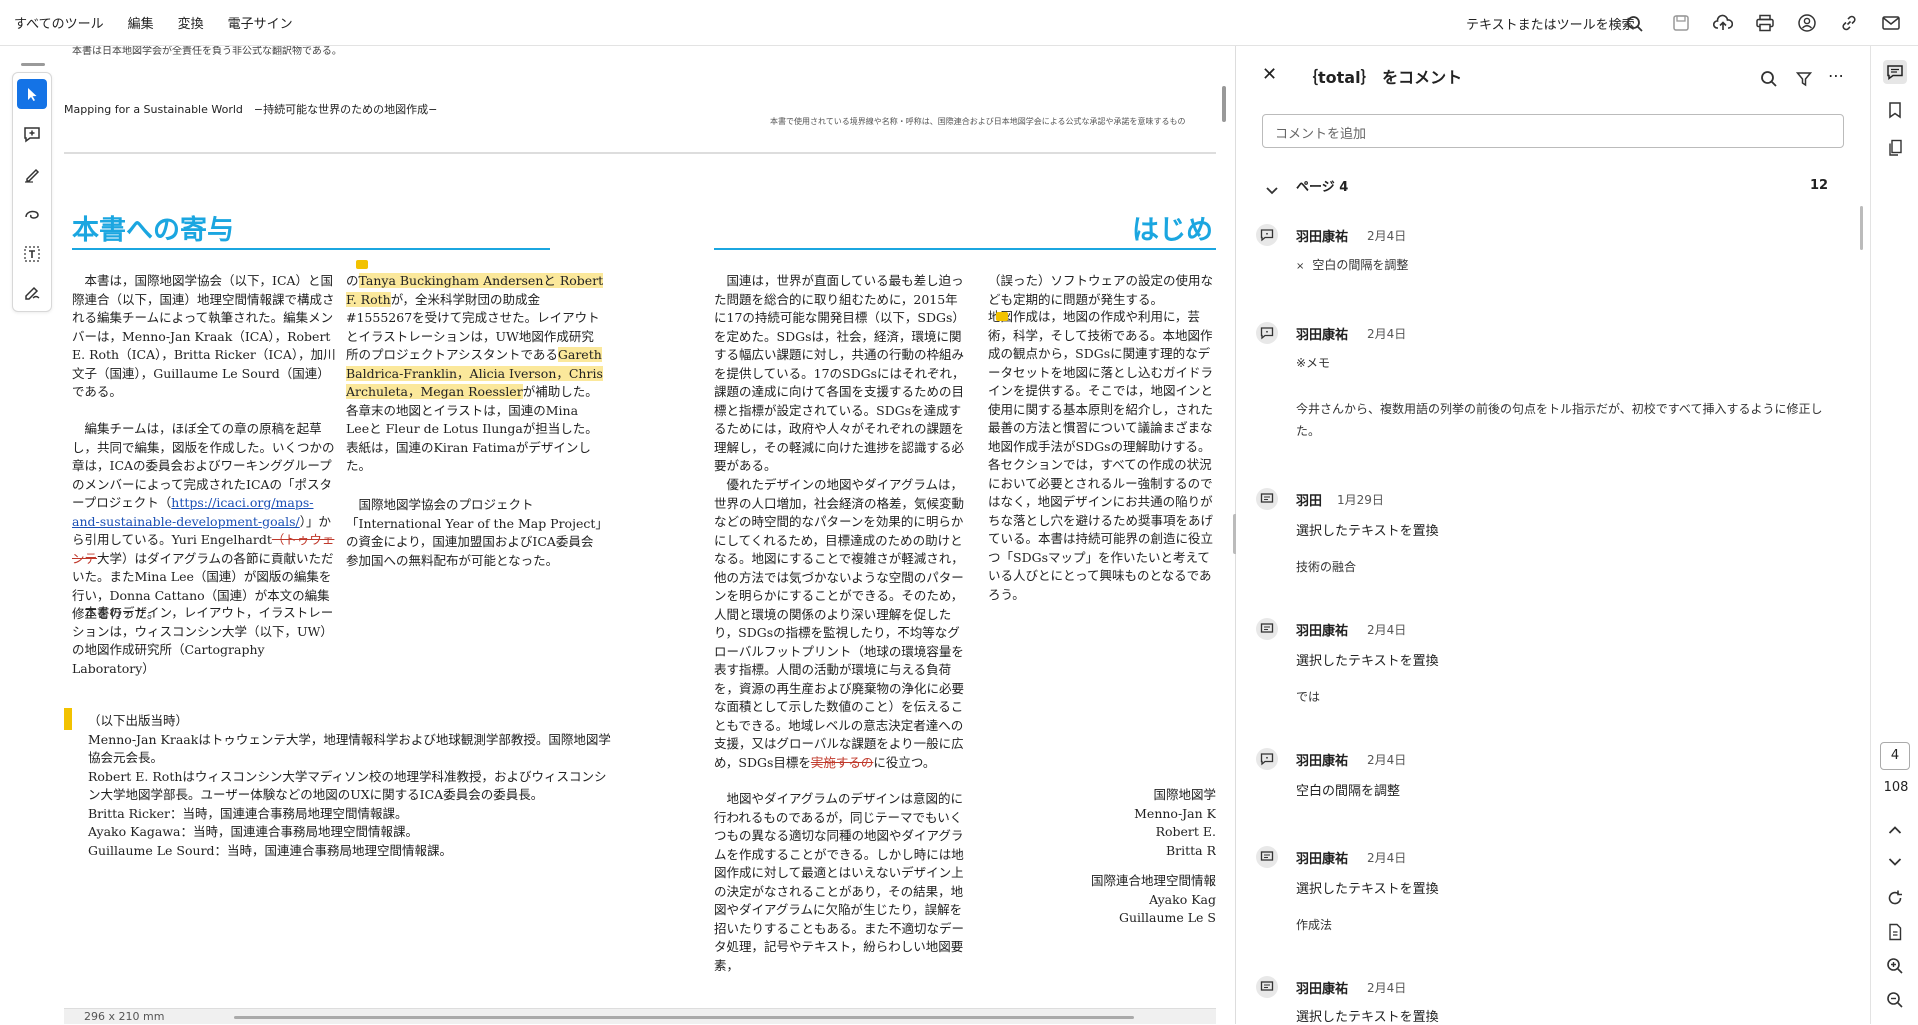 Image resolution: width=1918 pixels, height=1025 pixels. What do you see at coordinates (1895, 932) in the screenshot?
I see `page-fit-icon` at bounding box center [1895, 932].